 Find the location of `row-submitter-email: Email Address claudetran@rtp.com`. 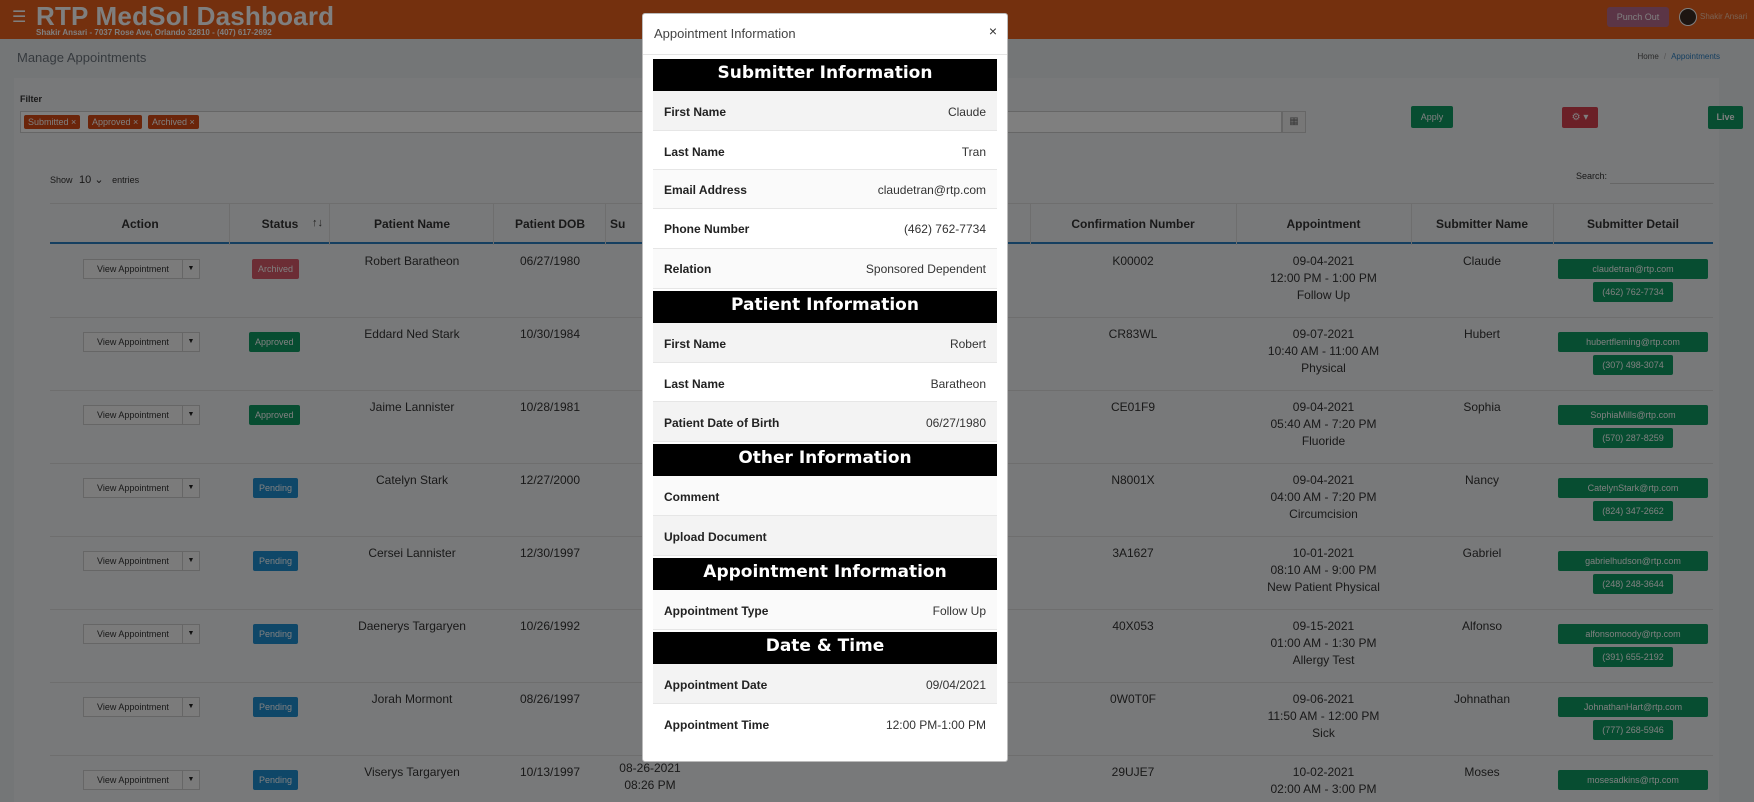

row-submitter-email: Email Address claudetran@rtp.com is located at coordinates (825, 189).